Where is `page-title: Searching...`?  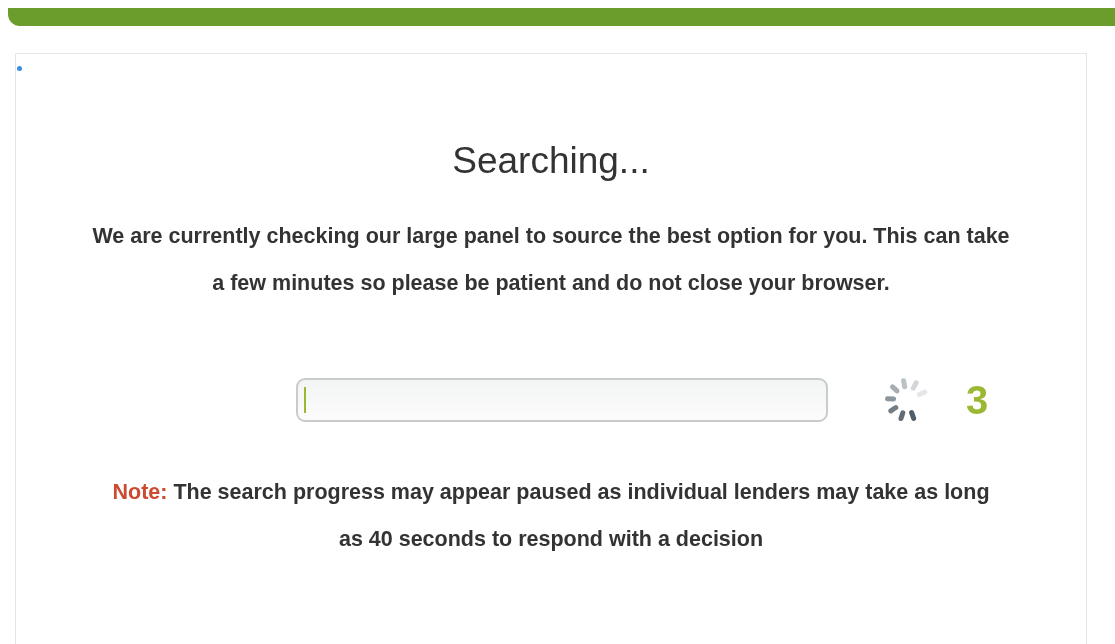 page-title: Searching... is located at coordinates (551, 161).